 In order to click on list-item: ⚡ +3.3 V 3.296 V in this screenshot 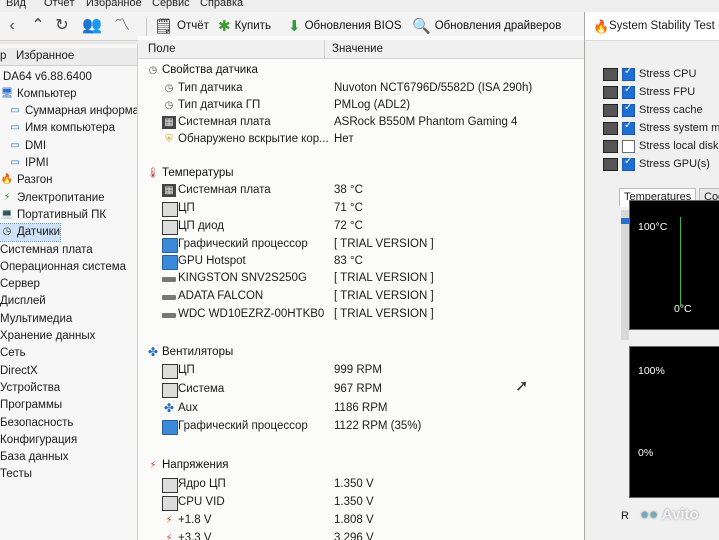, I will do `click(361, 535)`.